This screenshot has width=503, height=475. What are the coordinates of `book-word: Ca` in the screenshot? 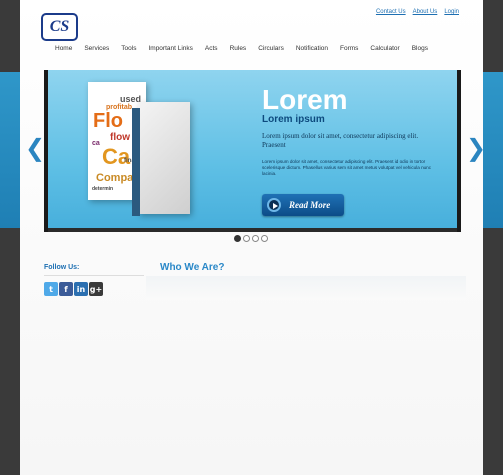 It's located at (116, 156).